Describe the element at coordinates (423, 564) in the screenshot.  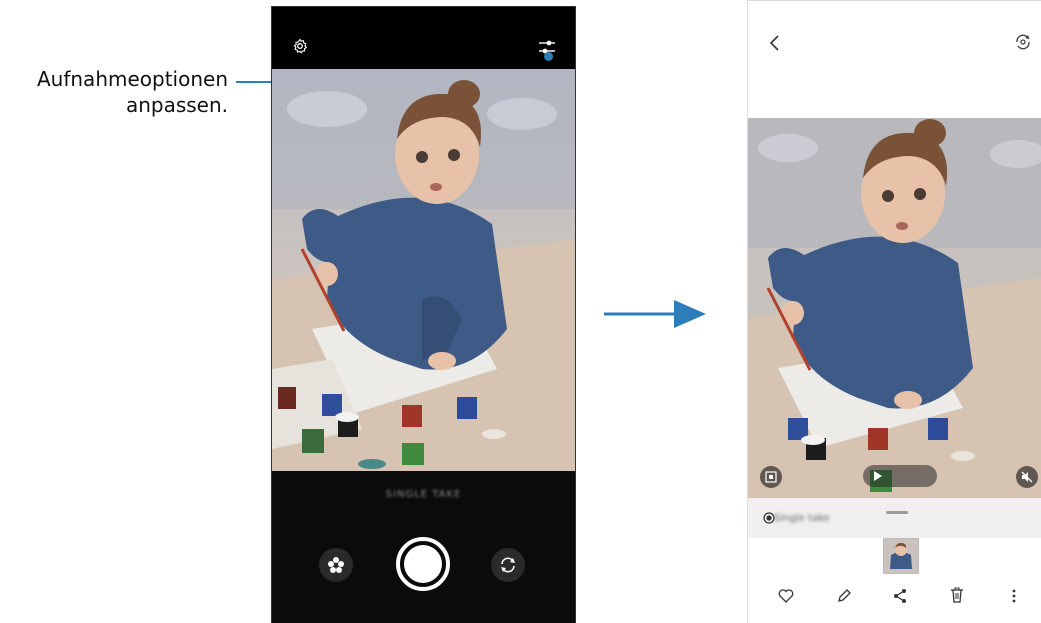
I see `shutter-button` at that location.